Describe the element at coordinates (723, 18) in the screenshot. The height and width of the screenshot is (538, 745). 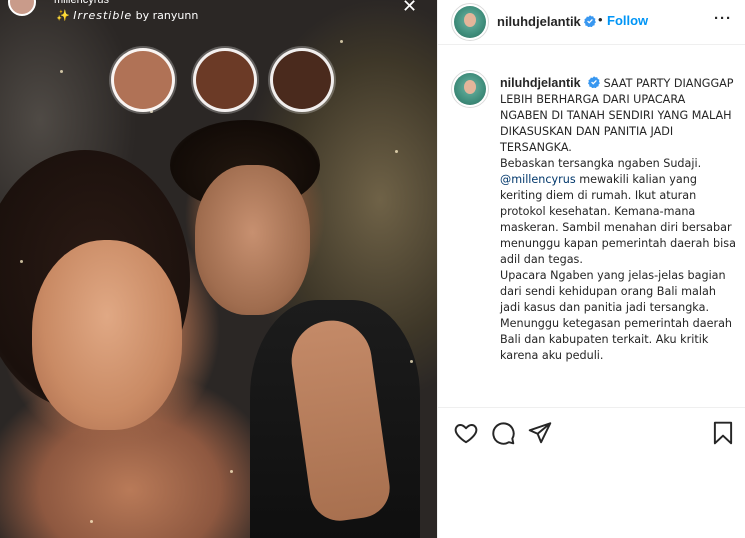
I see `more-options-icon: ···` at that location.